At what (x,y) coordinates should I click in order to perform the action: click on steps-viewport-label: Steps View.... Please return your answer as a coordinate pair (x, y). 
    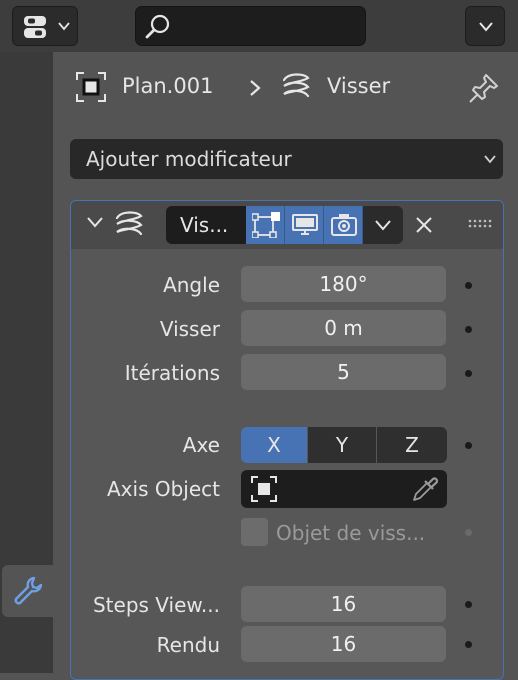
    Looking at the image, I should click on (156, 605).